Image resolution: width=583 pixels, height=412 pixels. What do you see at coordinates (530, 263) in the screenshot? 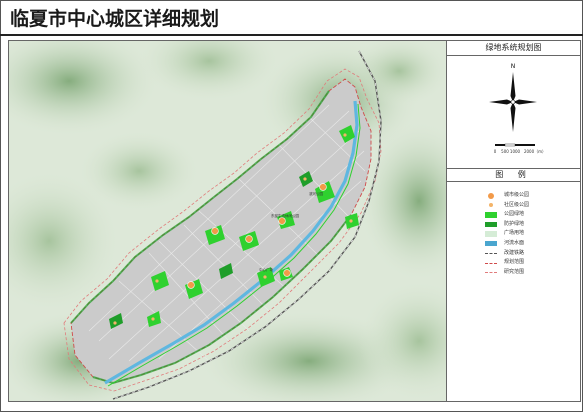
I see `legend-item: 规划范围` at bounding box center [530, 263].